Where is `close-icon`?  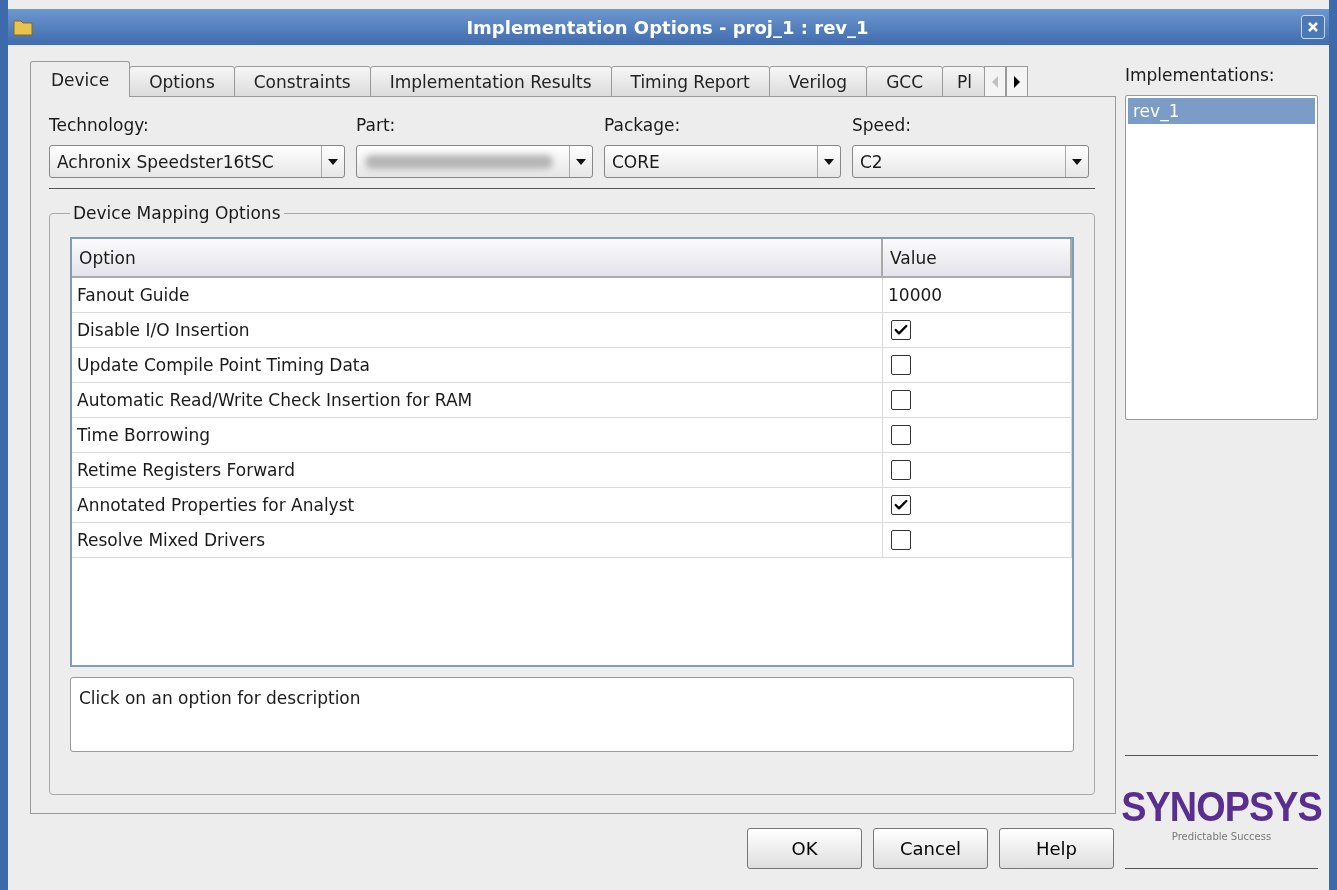
close-icon is located at coordinates (1313, 27).